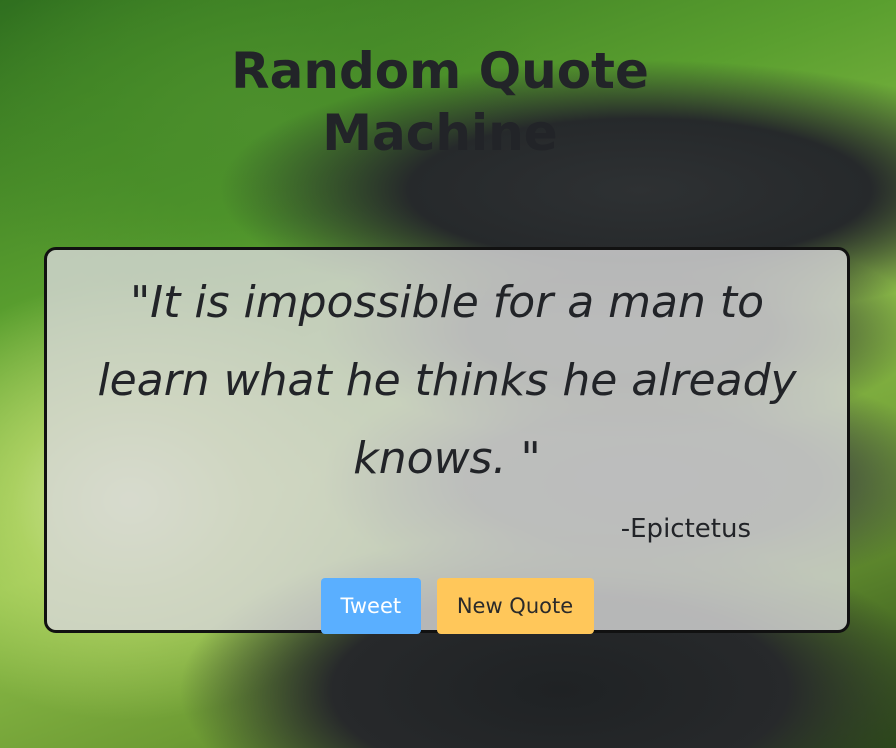  What do you see at coordinates (515, 606) in the screenshot?
I see `new-quote-button: New Quote` at bounding box center [515, 606].